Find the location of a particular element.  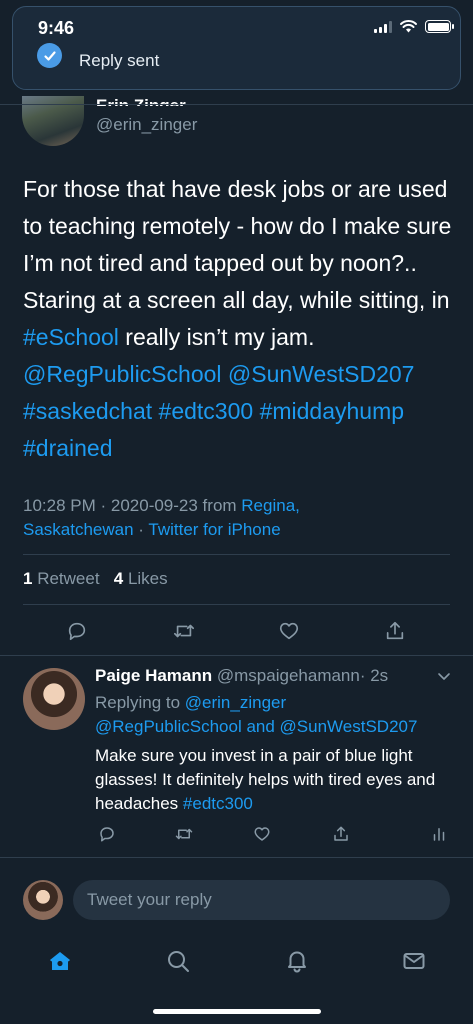

tweet-link: #middayhump is located at coordinates (332, 411).